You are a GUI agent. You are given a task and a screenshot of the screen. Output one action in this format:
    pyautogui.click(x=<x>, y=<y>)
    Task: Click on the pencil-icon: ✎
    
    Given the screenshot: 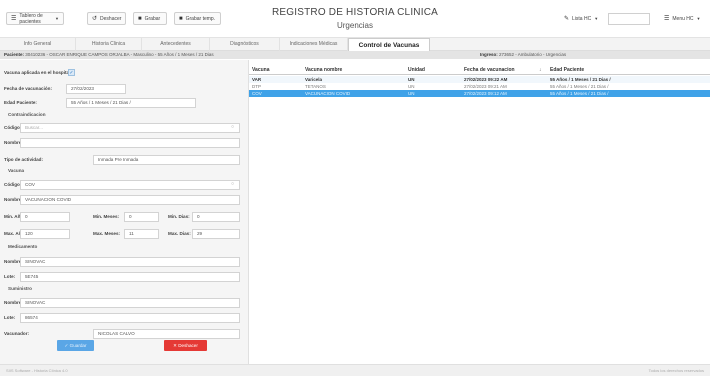 What is the action you would take?
    pyautogui.click(x=567, y=19)
    